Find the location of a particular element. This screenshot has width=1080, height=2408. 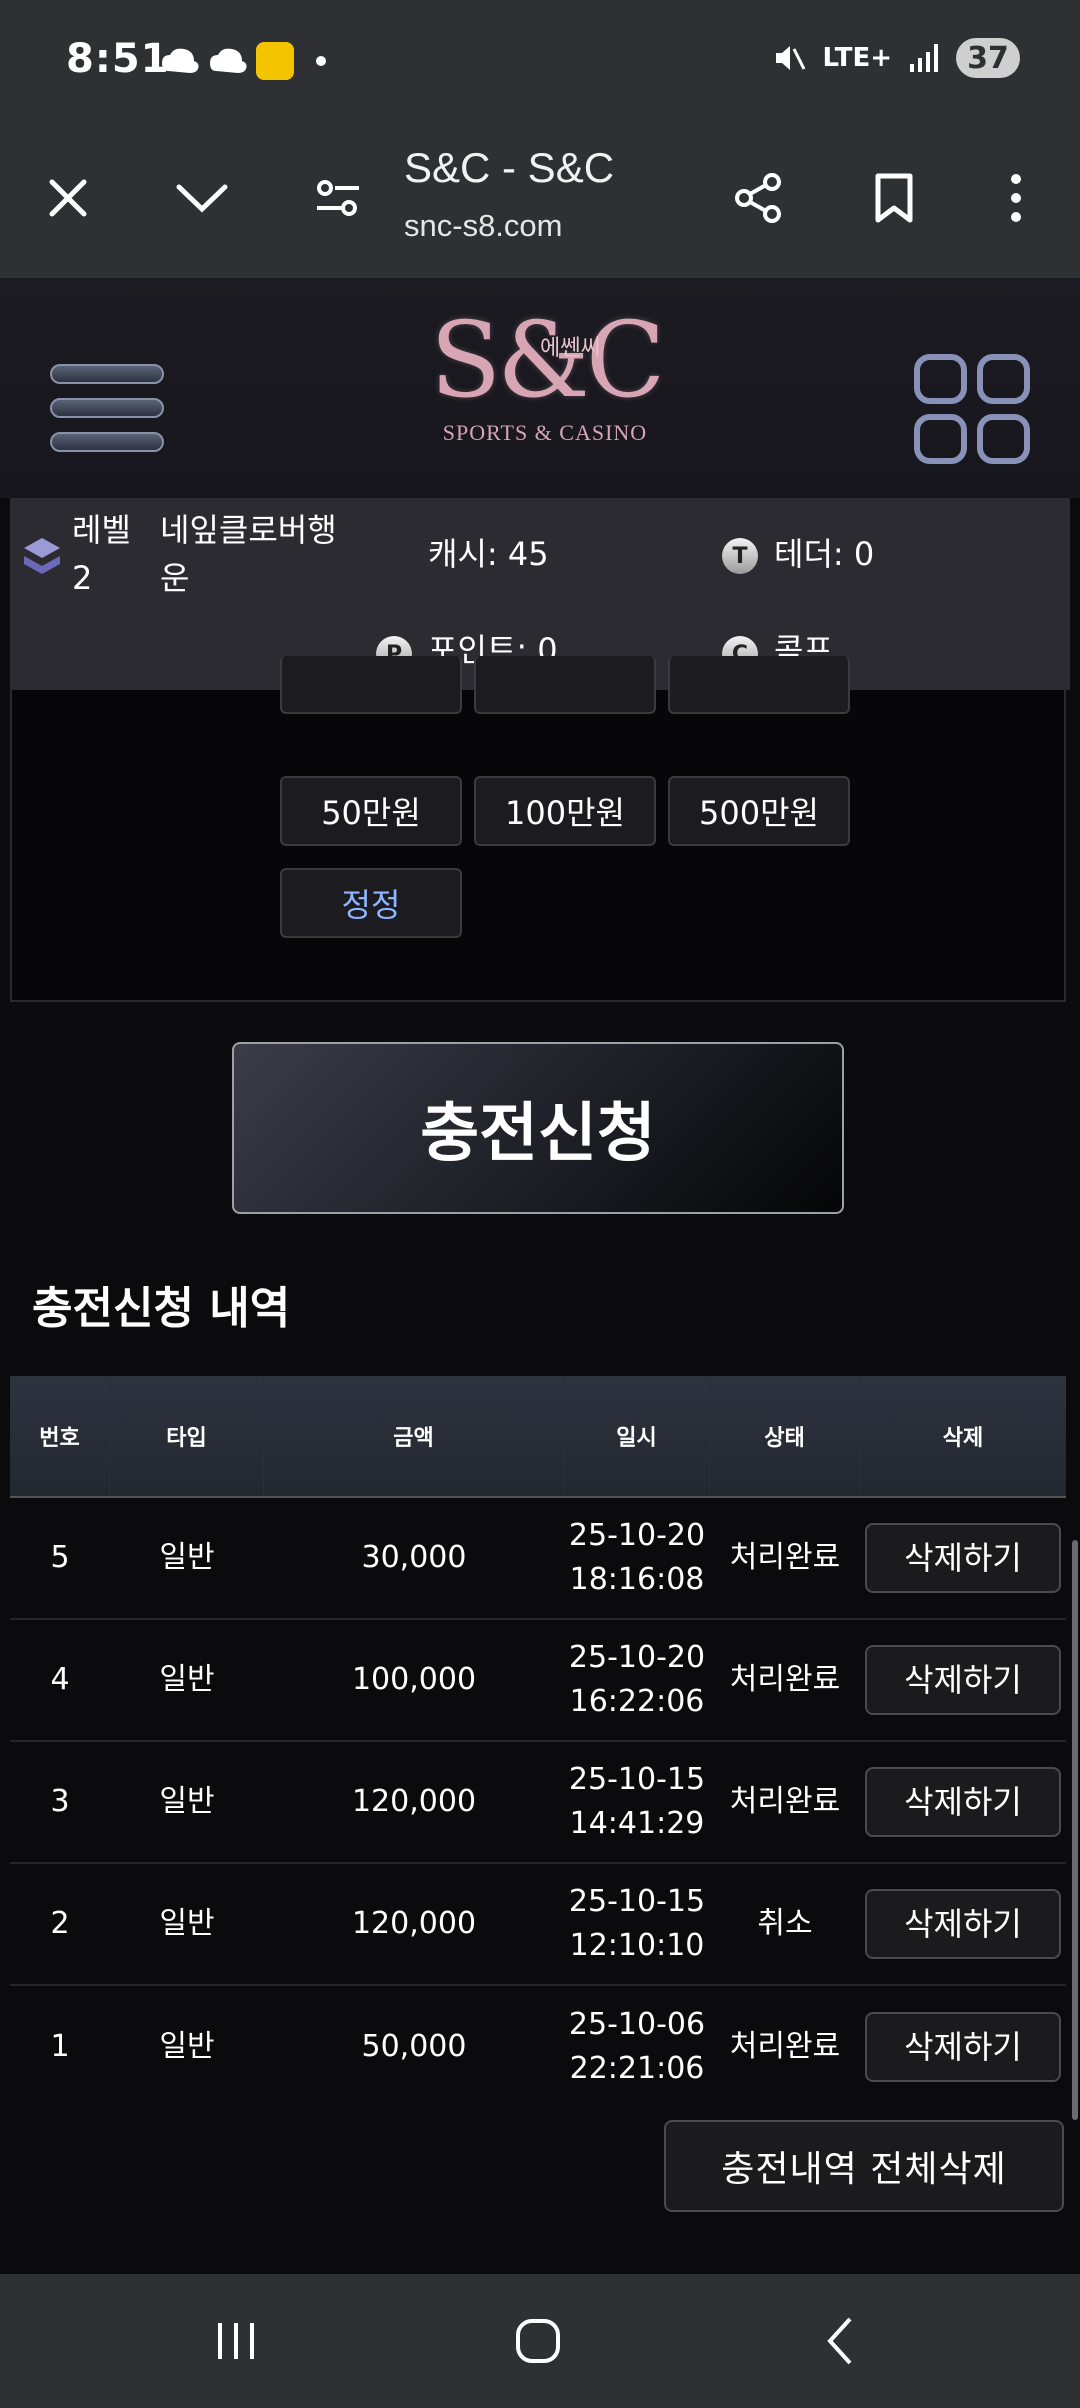

site-logo: 에쎈씨 S&C SPORTS & CASINO is located at coordinates (547, 390).